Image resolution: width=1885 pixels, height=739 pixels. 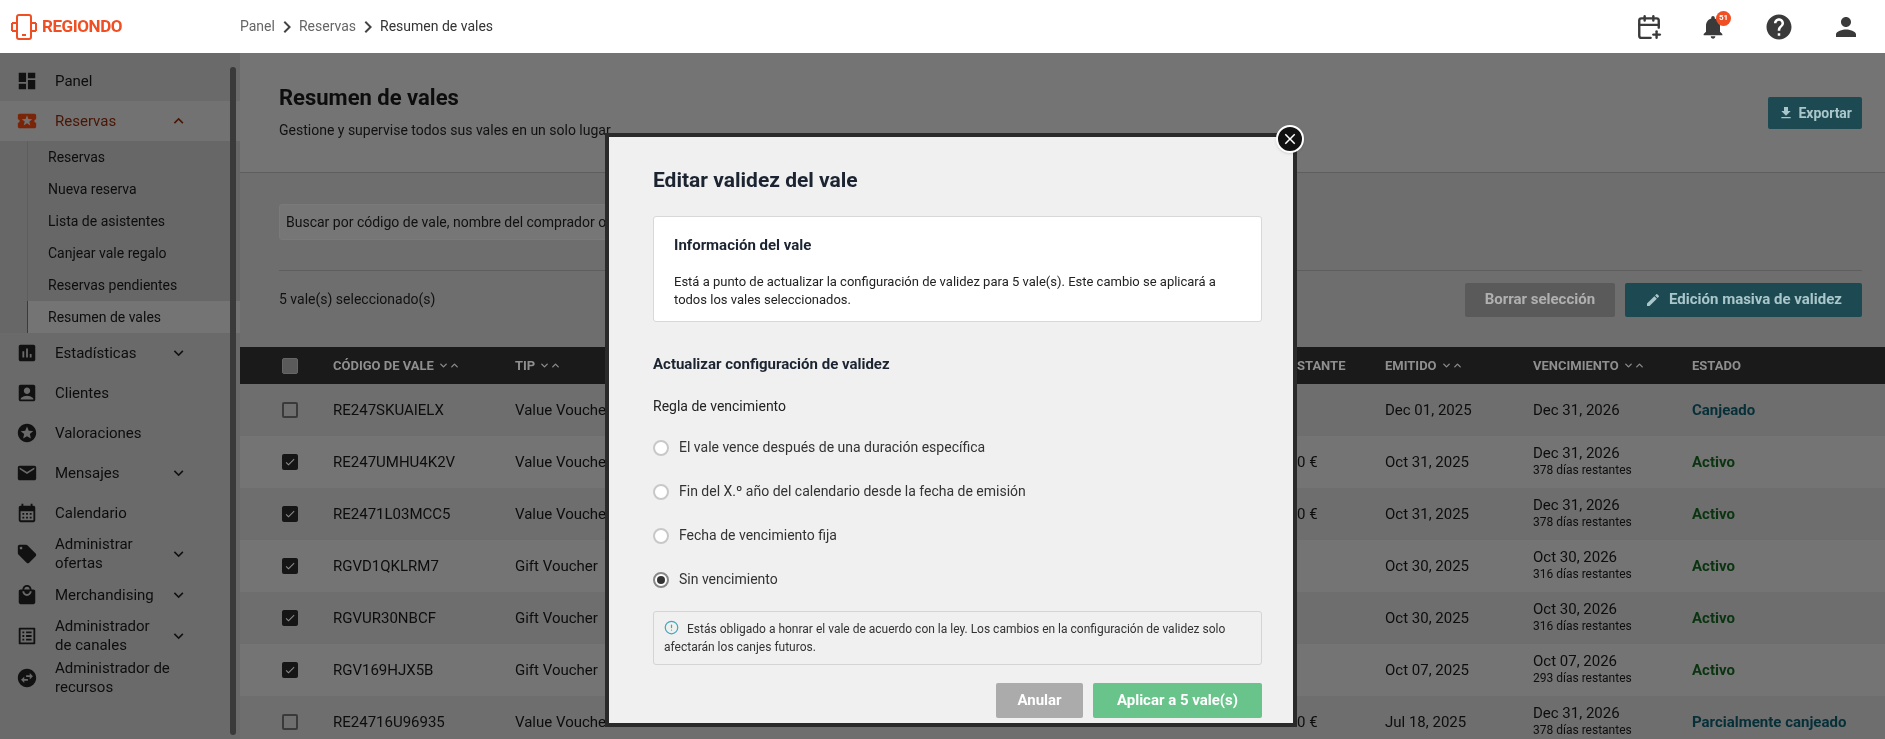 I want to click on calendar-add-icon, so click(x=1649, y=26).